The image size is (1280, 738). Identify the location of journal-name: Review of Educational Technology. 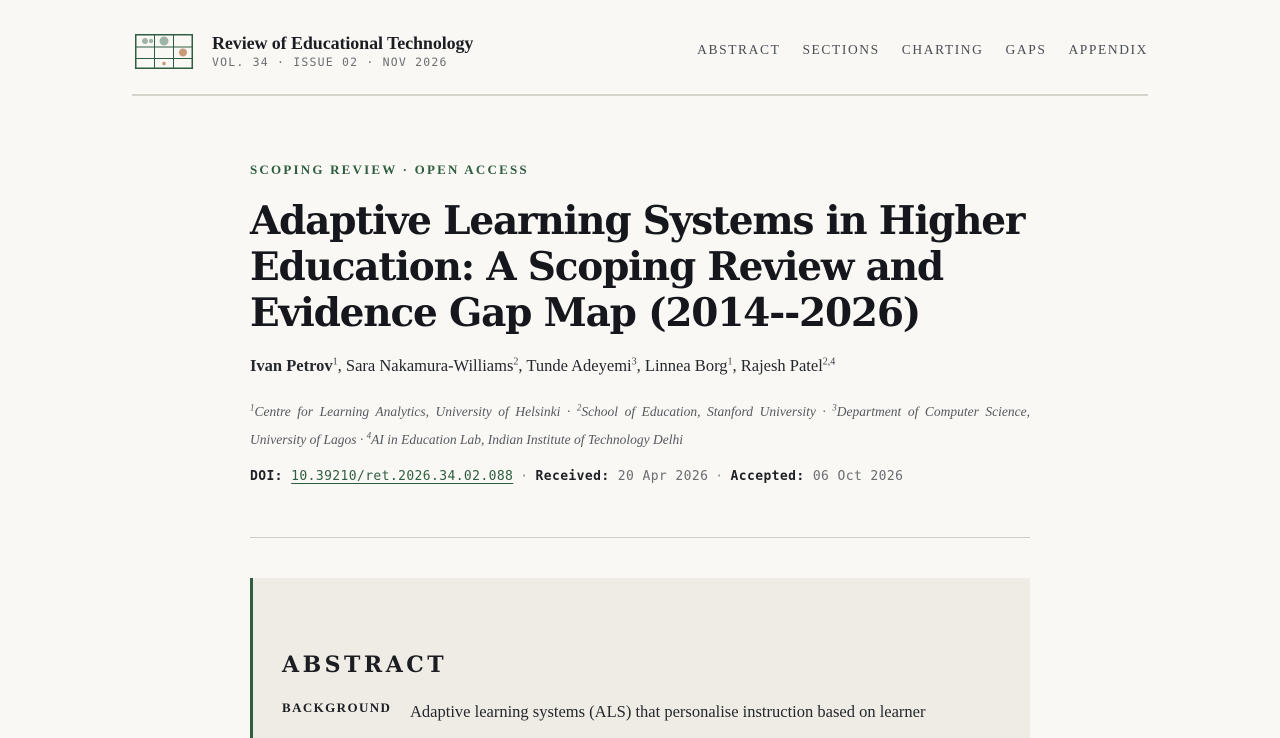
(342, 43).